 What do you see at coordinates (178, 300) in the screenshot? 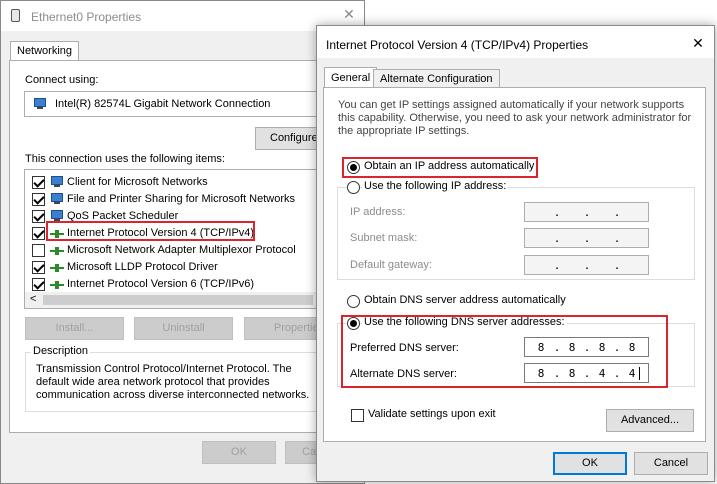
I see `scroll-thumb` at bounding box center [178, 300].